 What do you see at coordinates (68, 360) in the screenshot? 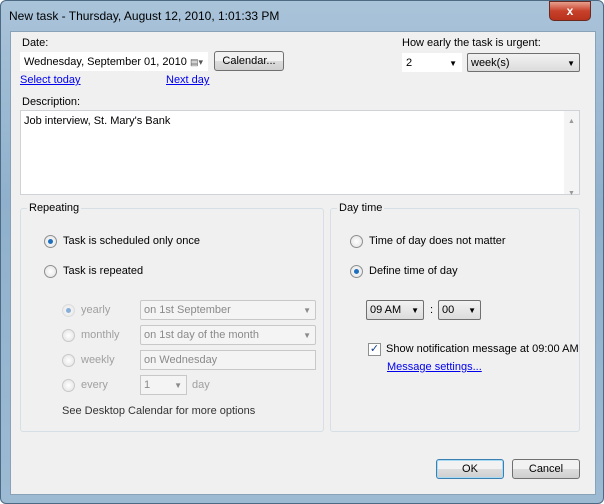
I see `radio-weekly` at bounding box center [68, 360].